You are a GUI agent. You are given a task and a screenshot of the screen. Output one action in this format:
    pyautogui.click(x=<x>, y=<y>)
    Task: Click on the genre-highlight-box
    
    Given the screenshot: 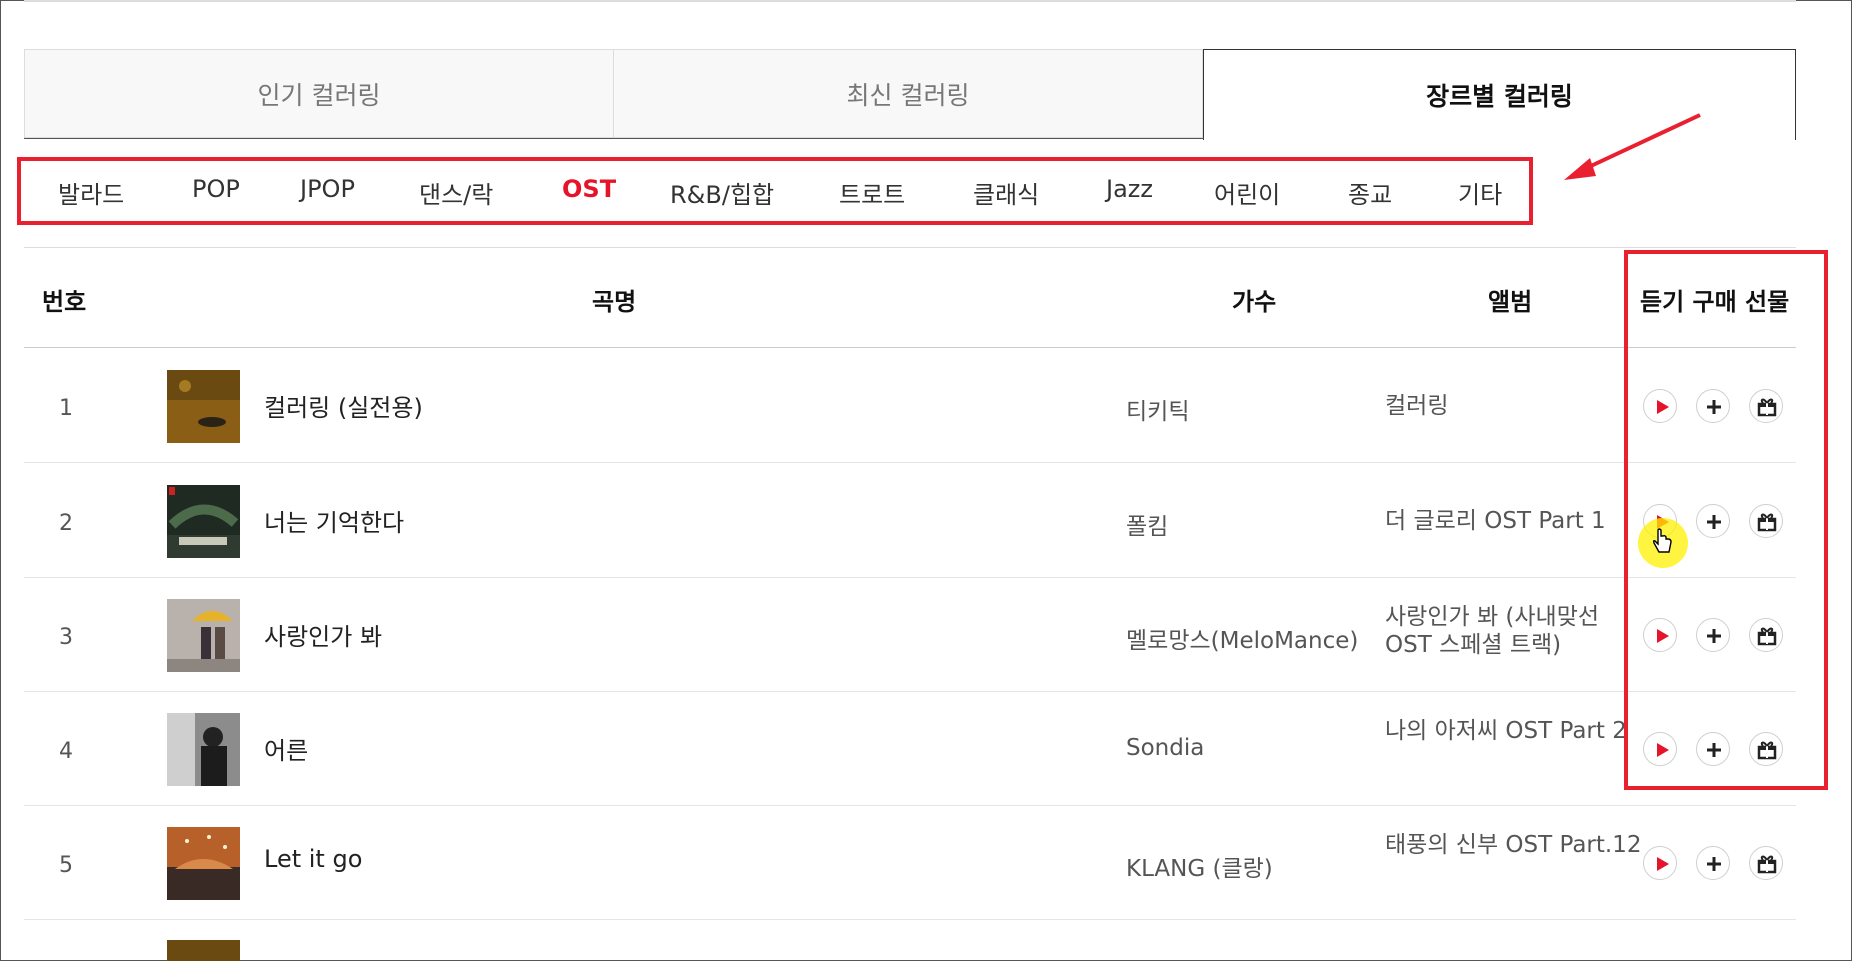 What is the action you would take?
    pyautogui.click(x=775, y=191)
    